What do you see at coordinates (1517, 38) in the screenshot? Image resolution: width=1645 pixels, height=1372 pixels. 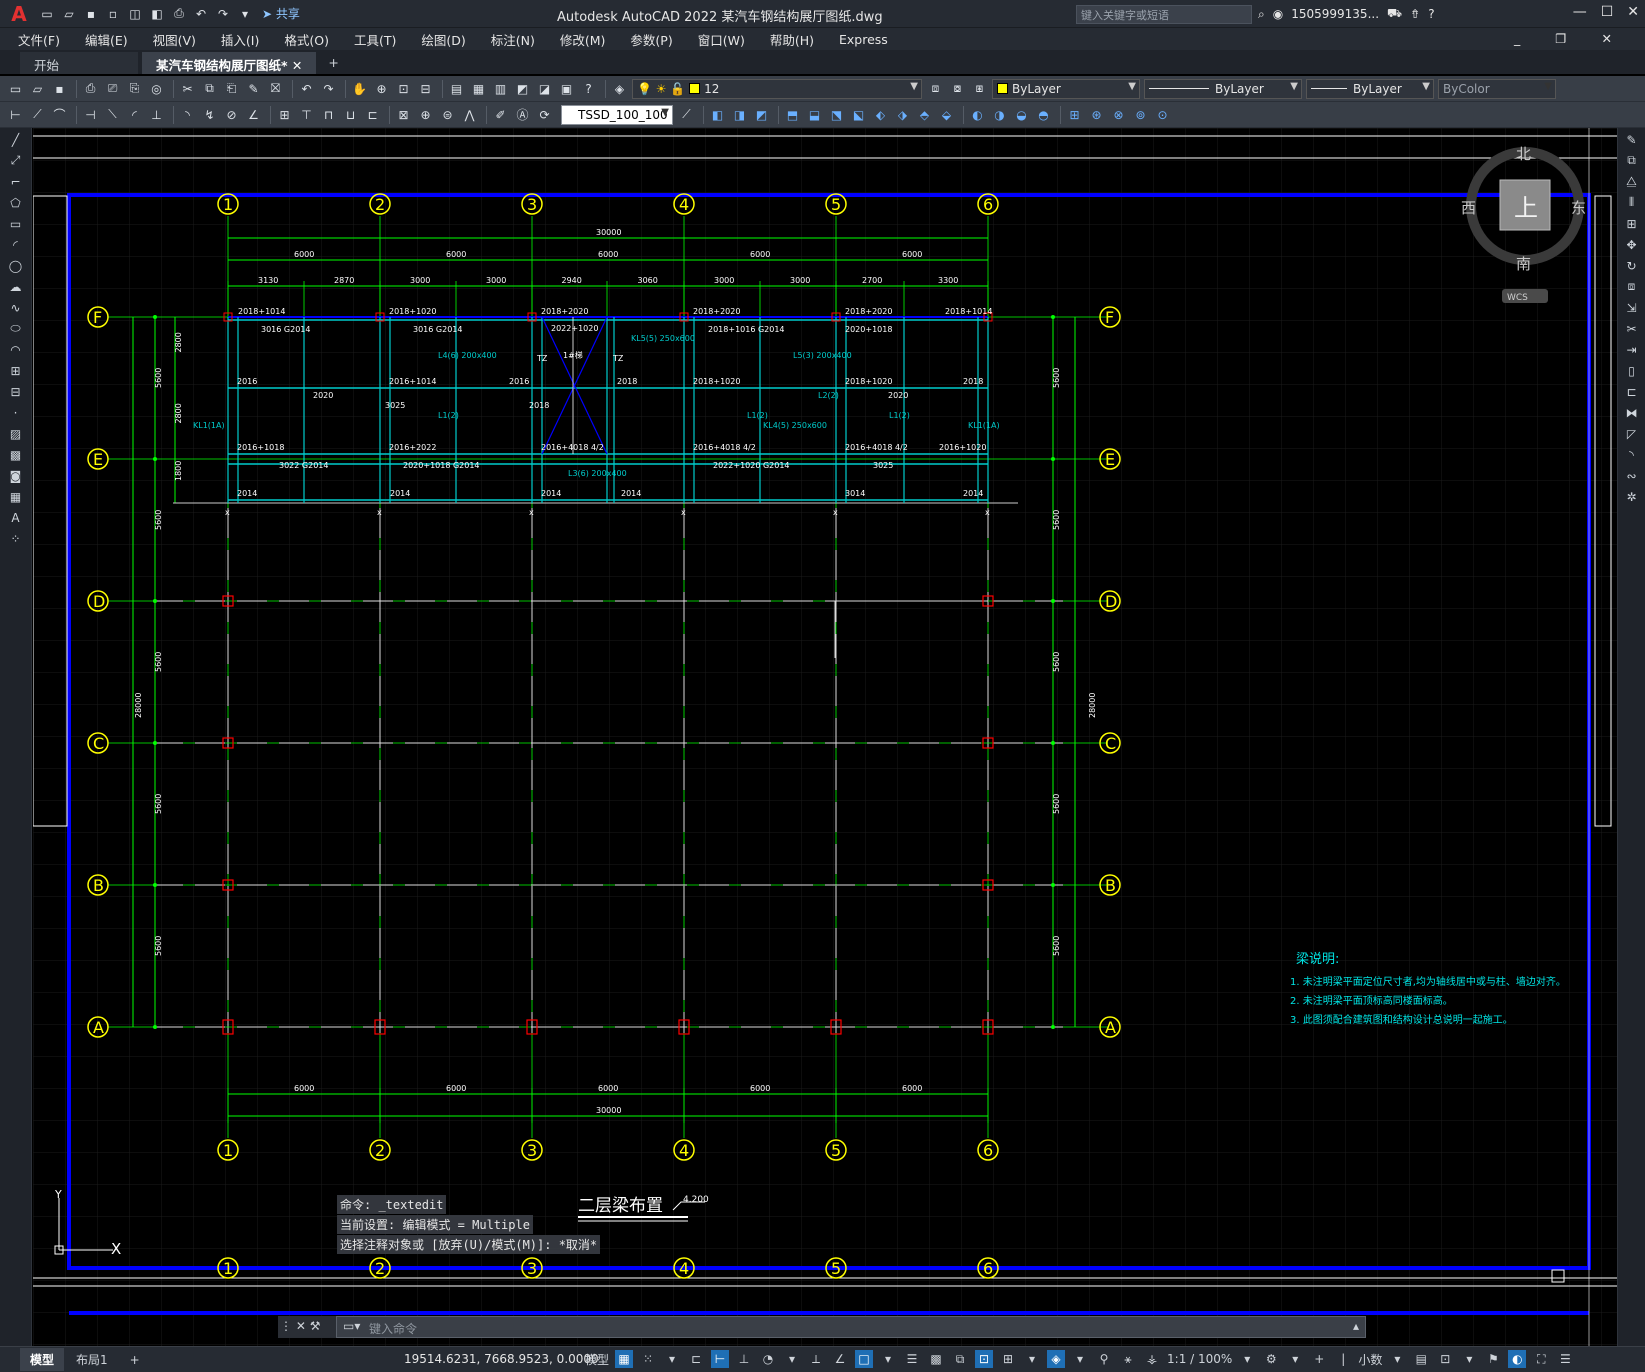 I see `doc-minimize-icon: _` at bounding box center [1517, 38].